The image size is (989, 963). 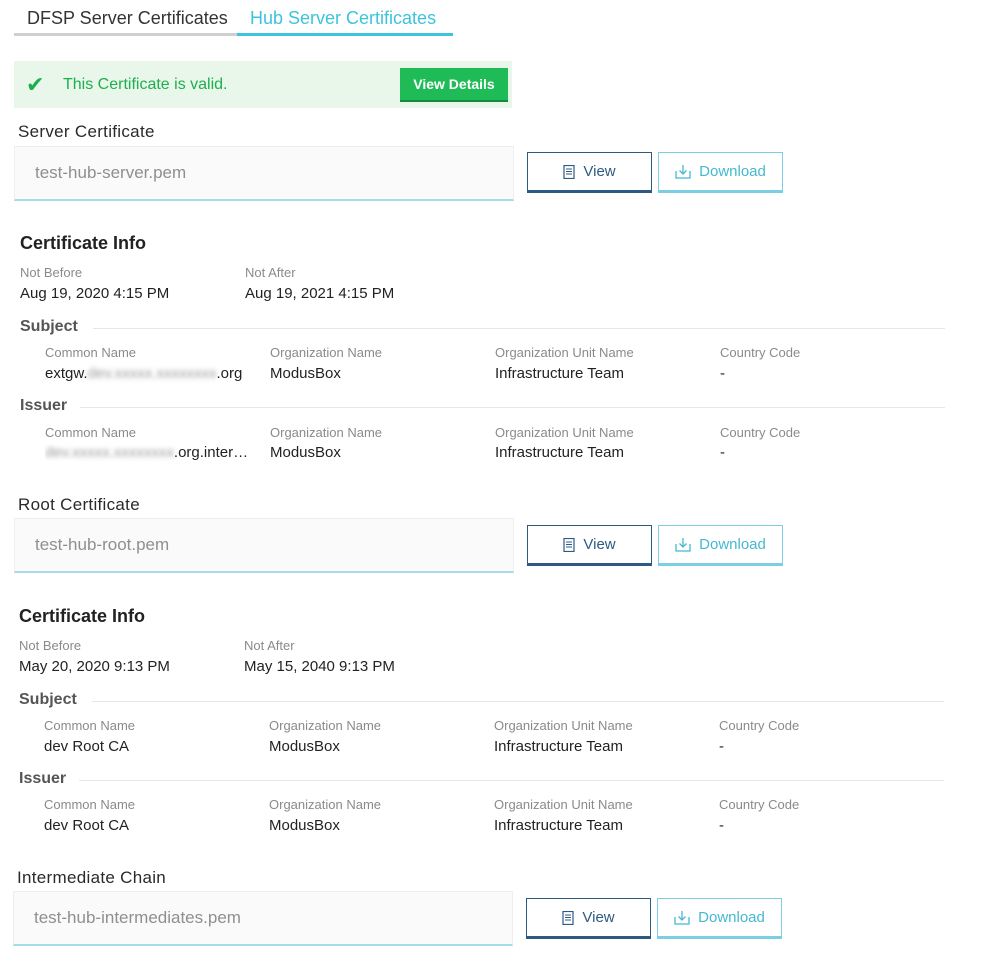 I want to click on root-view-button: View, so click(x=589, y=545).